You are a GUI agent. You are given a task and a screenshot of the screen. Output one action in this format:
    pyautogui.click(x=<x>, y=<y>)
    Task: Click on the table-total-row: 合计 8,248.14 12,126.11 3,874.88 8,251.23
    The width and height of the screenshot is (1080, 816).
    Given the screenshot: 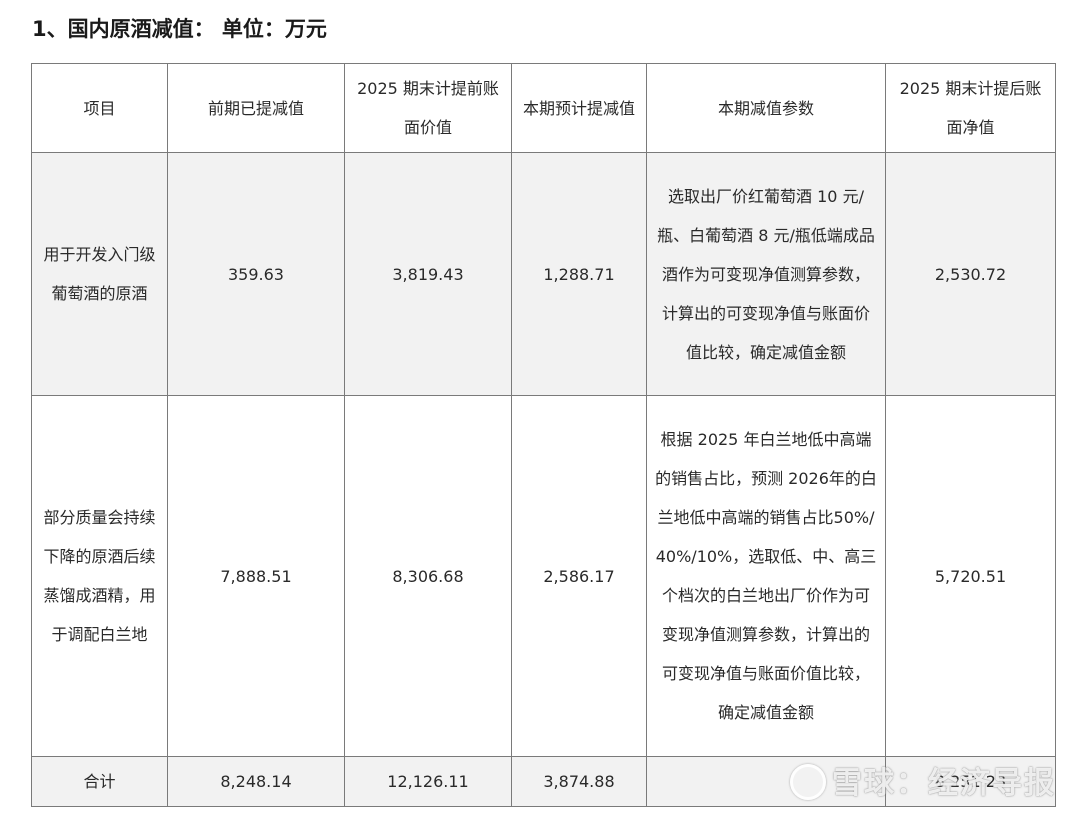 What is the action you would take?
    pyautogui.click(x=543, y=781)
    